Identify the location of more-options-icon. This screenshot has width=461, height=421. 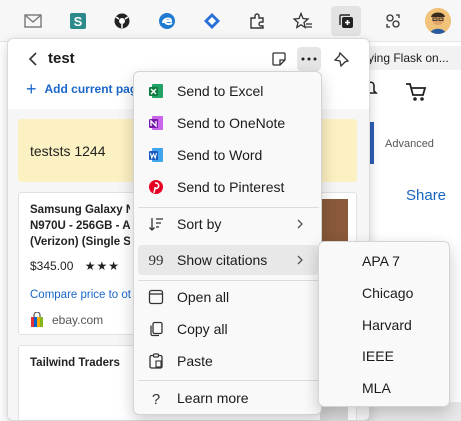
(309, 59).